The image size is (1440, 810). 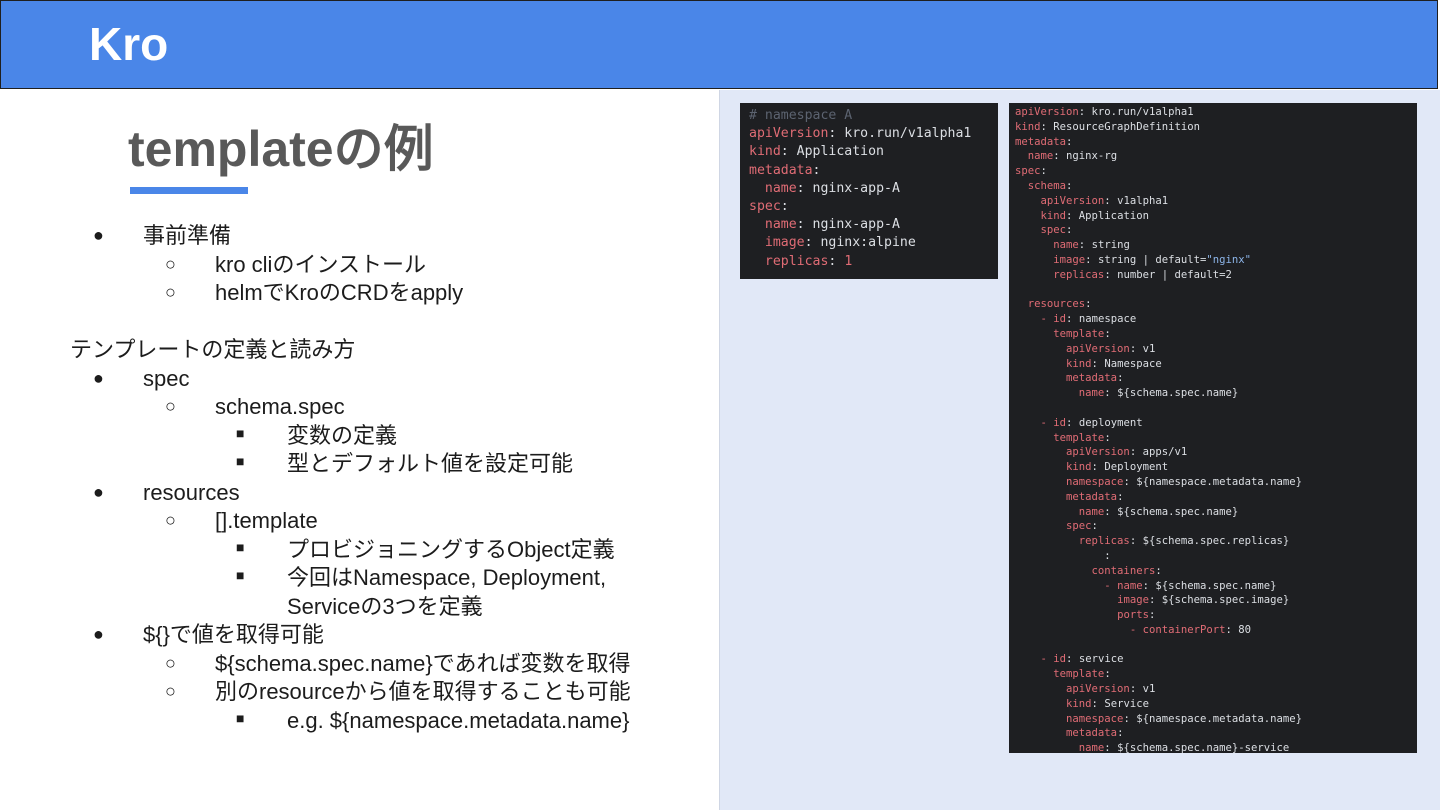 I want to click on code-line: - id: service, so click(x=1216, y=659).